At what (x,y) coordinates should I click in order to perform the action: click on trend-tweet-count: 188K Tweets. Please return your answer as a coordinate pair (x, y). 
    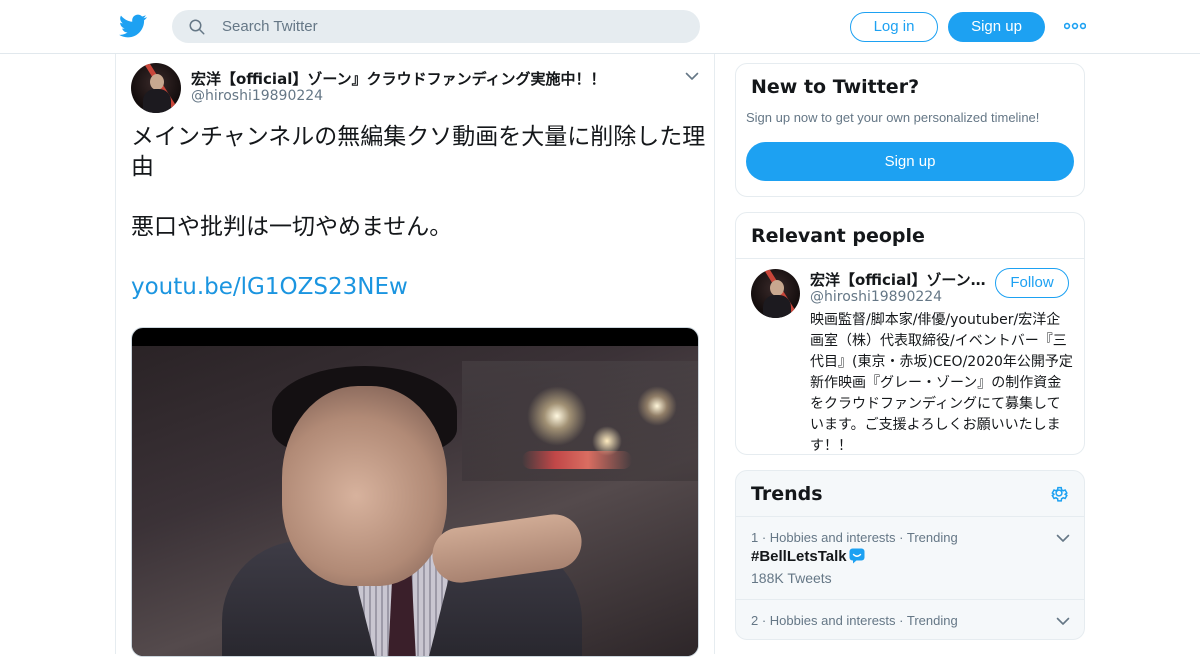
    Looking at the image, I should click on (791, 578).